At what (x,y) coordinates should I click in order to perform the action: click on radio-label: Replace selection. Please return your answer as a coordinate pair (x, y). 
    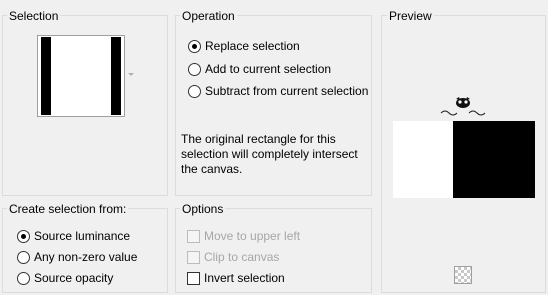
    Looking at the image, I should click on (252, 46).